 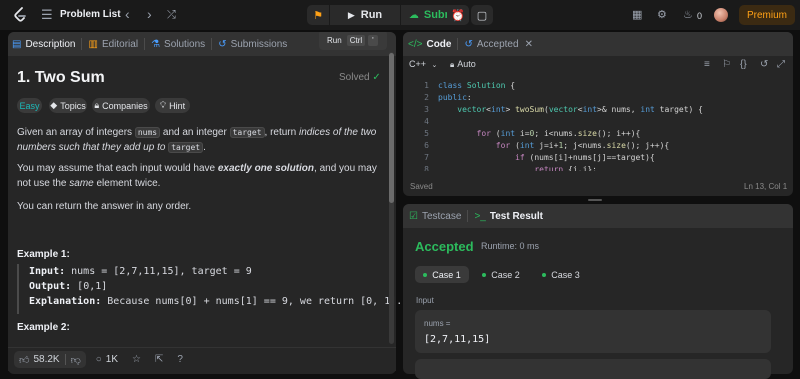 What do you see at coordinates (516, 216) in the screenshot?
I see `tab-test-result-label: Test Result` at bounding box center [516, 216].